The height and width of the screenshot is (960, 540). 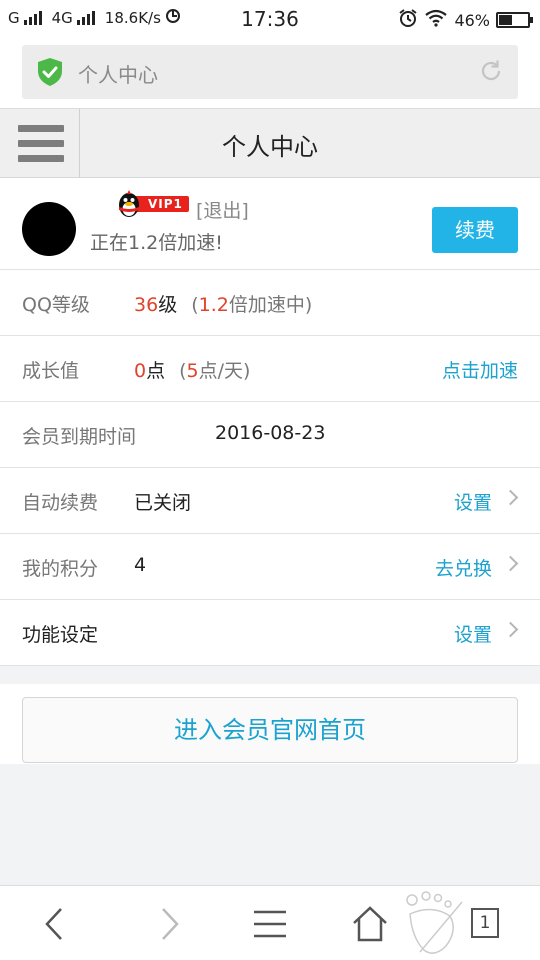 What do you see at coordinates (49, 229) in the screenshot?
I see `avatar` at bounding box center [49, 229].